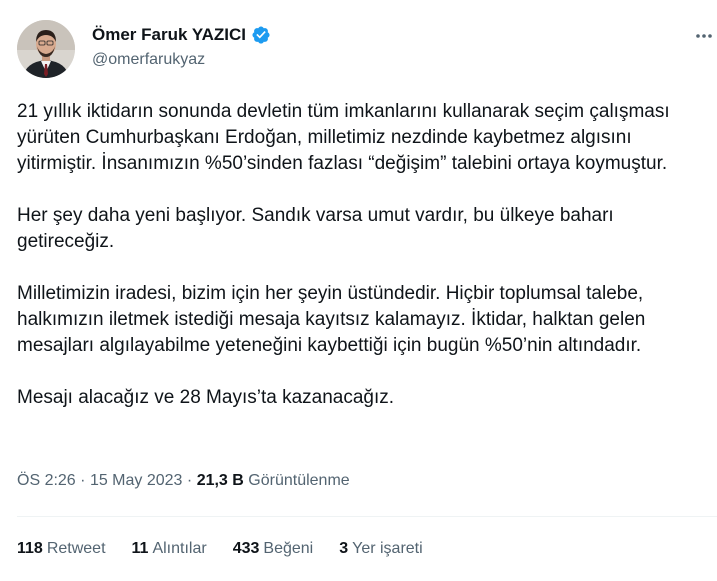  Describe the element at coordinates (220, 480) in the screenshot. I see `views-count: 21,3 B` at that location.